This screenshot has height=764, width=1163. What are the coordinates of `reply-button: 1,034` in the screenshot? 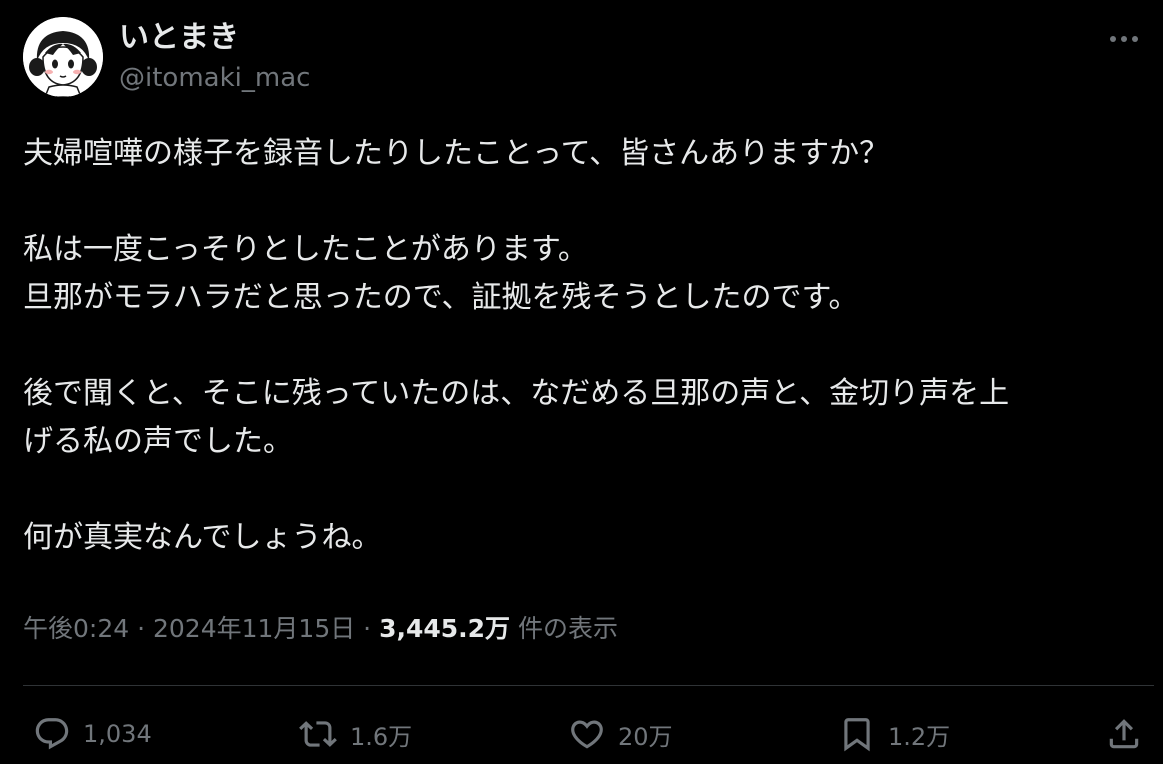 It's located at (92, 734).